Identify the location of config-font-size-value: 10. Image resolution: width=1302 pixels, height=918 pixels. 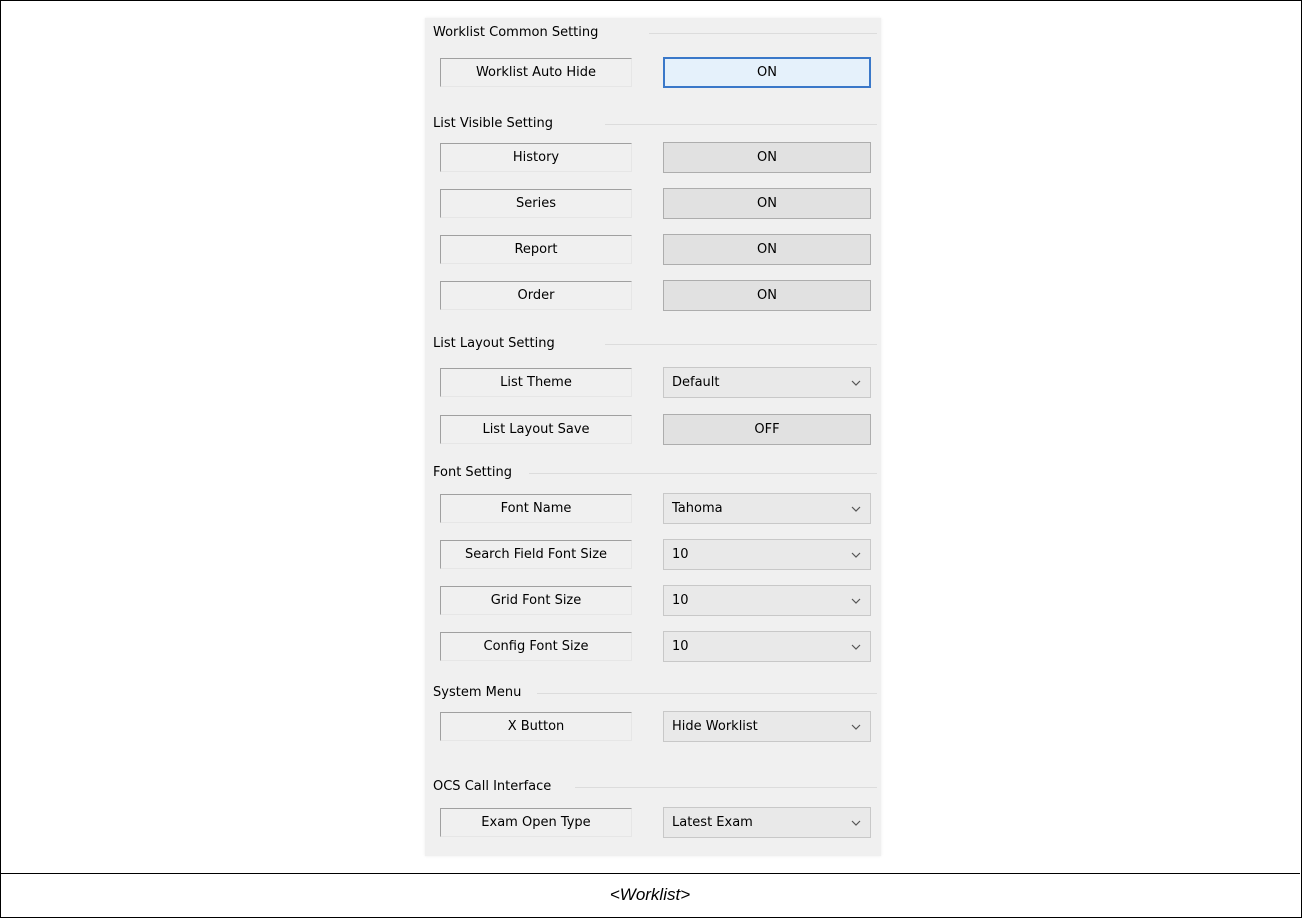
(680, 646).